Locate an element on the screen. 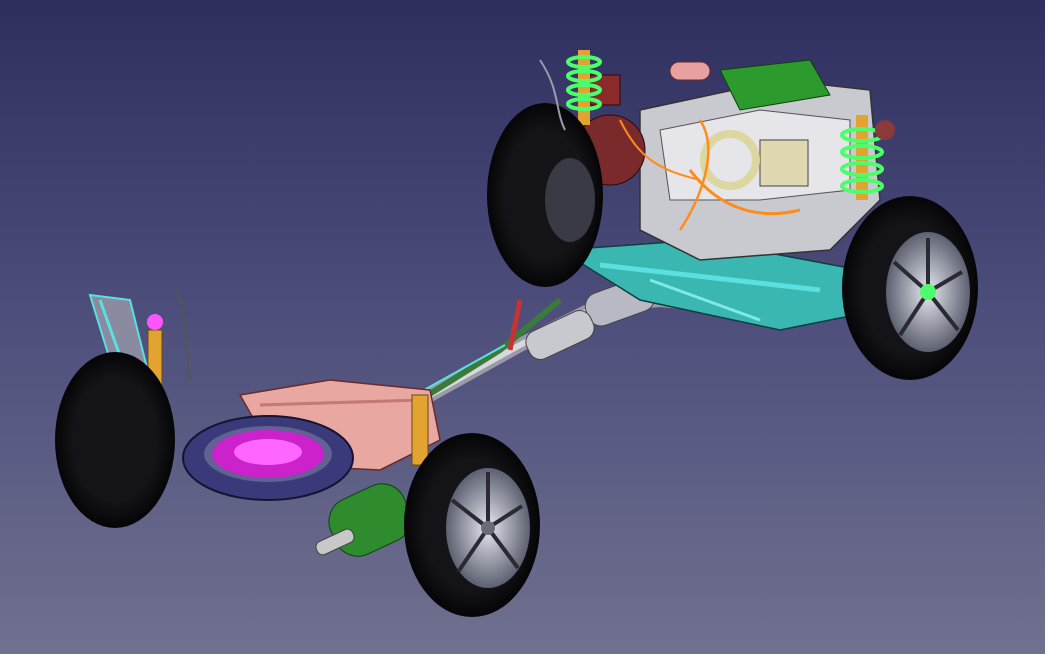 Image resolution: width=1045 pixels, height=654 pixels. wheel-rear-right is located at coordinates (472, 525).